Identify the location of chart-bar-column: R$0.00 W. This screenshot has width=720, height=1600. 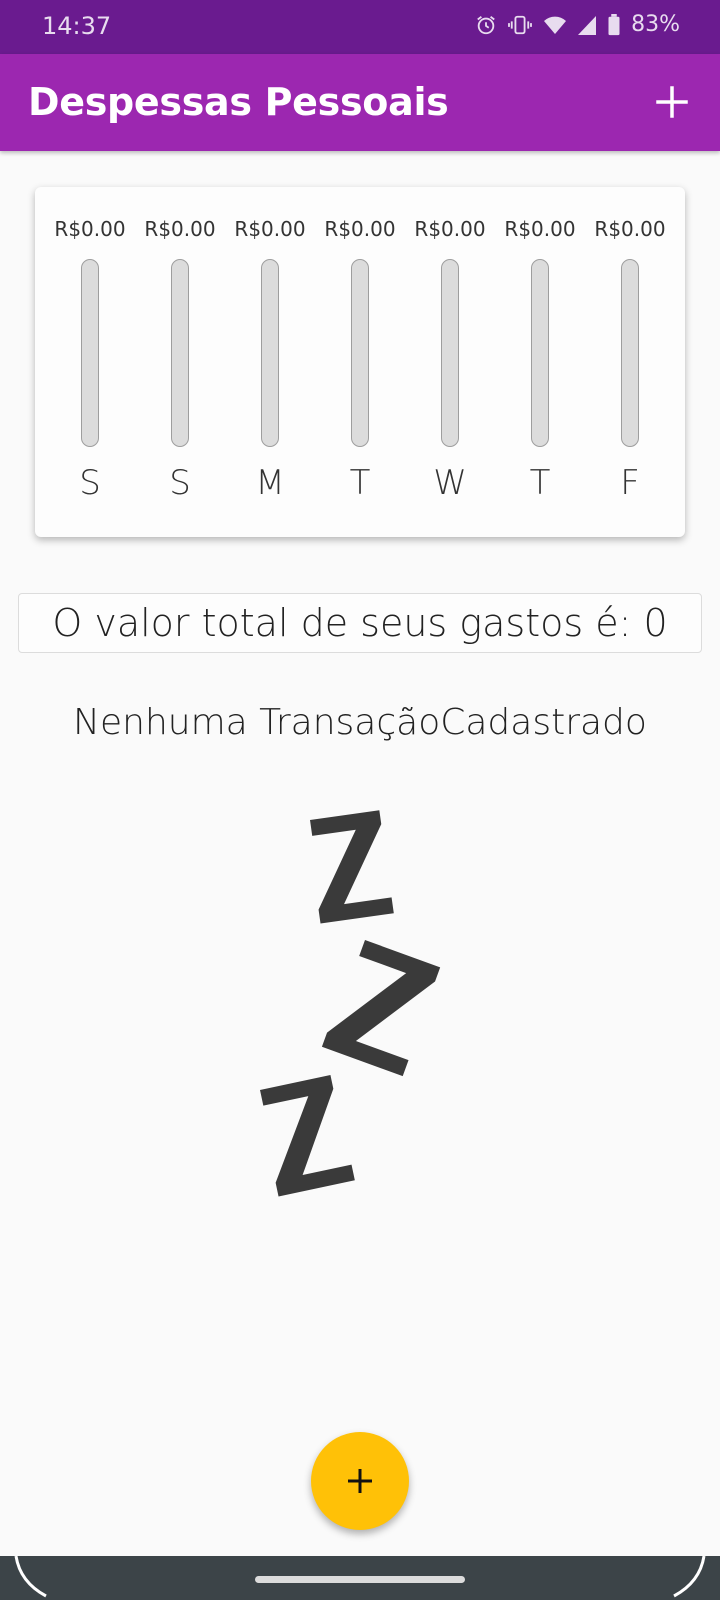
(450, 360).